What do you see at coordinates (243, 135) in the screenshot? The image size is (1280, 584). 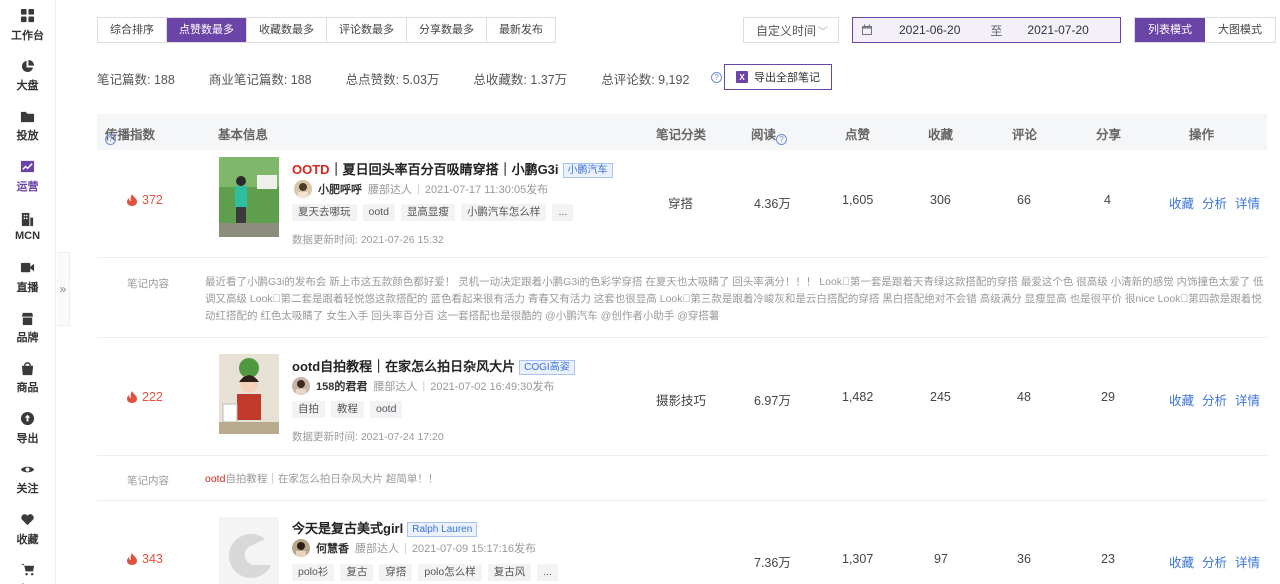 I see `header-info: 基本信息` at bounding box center [243, 135].